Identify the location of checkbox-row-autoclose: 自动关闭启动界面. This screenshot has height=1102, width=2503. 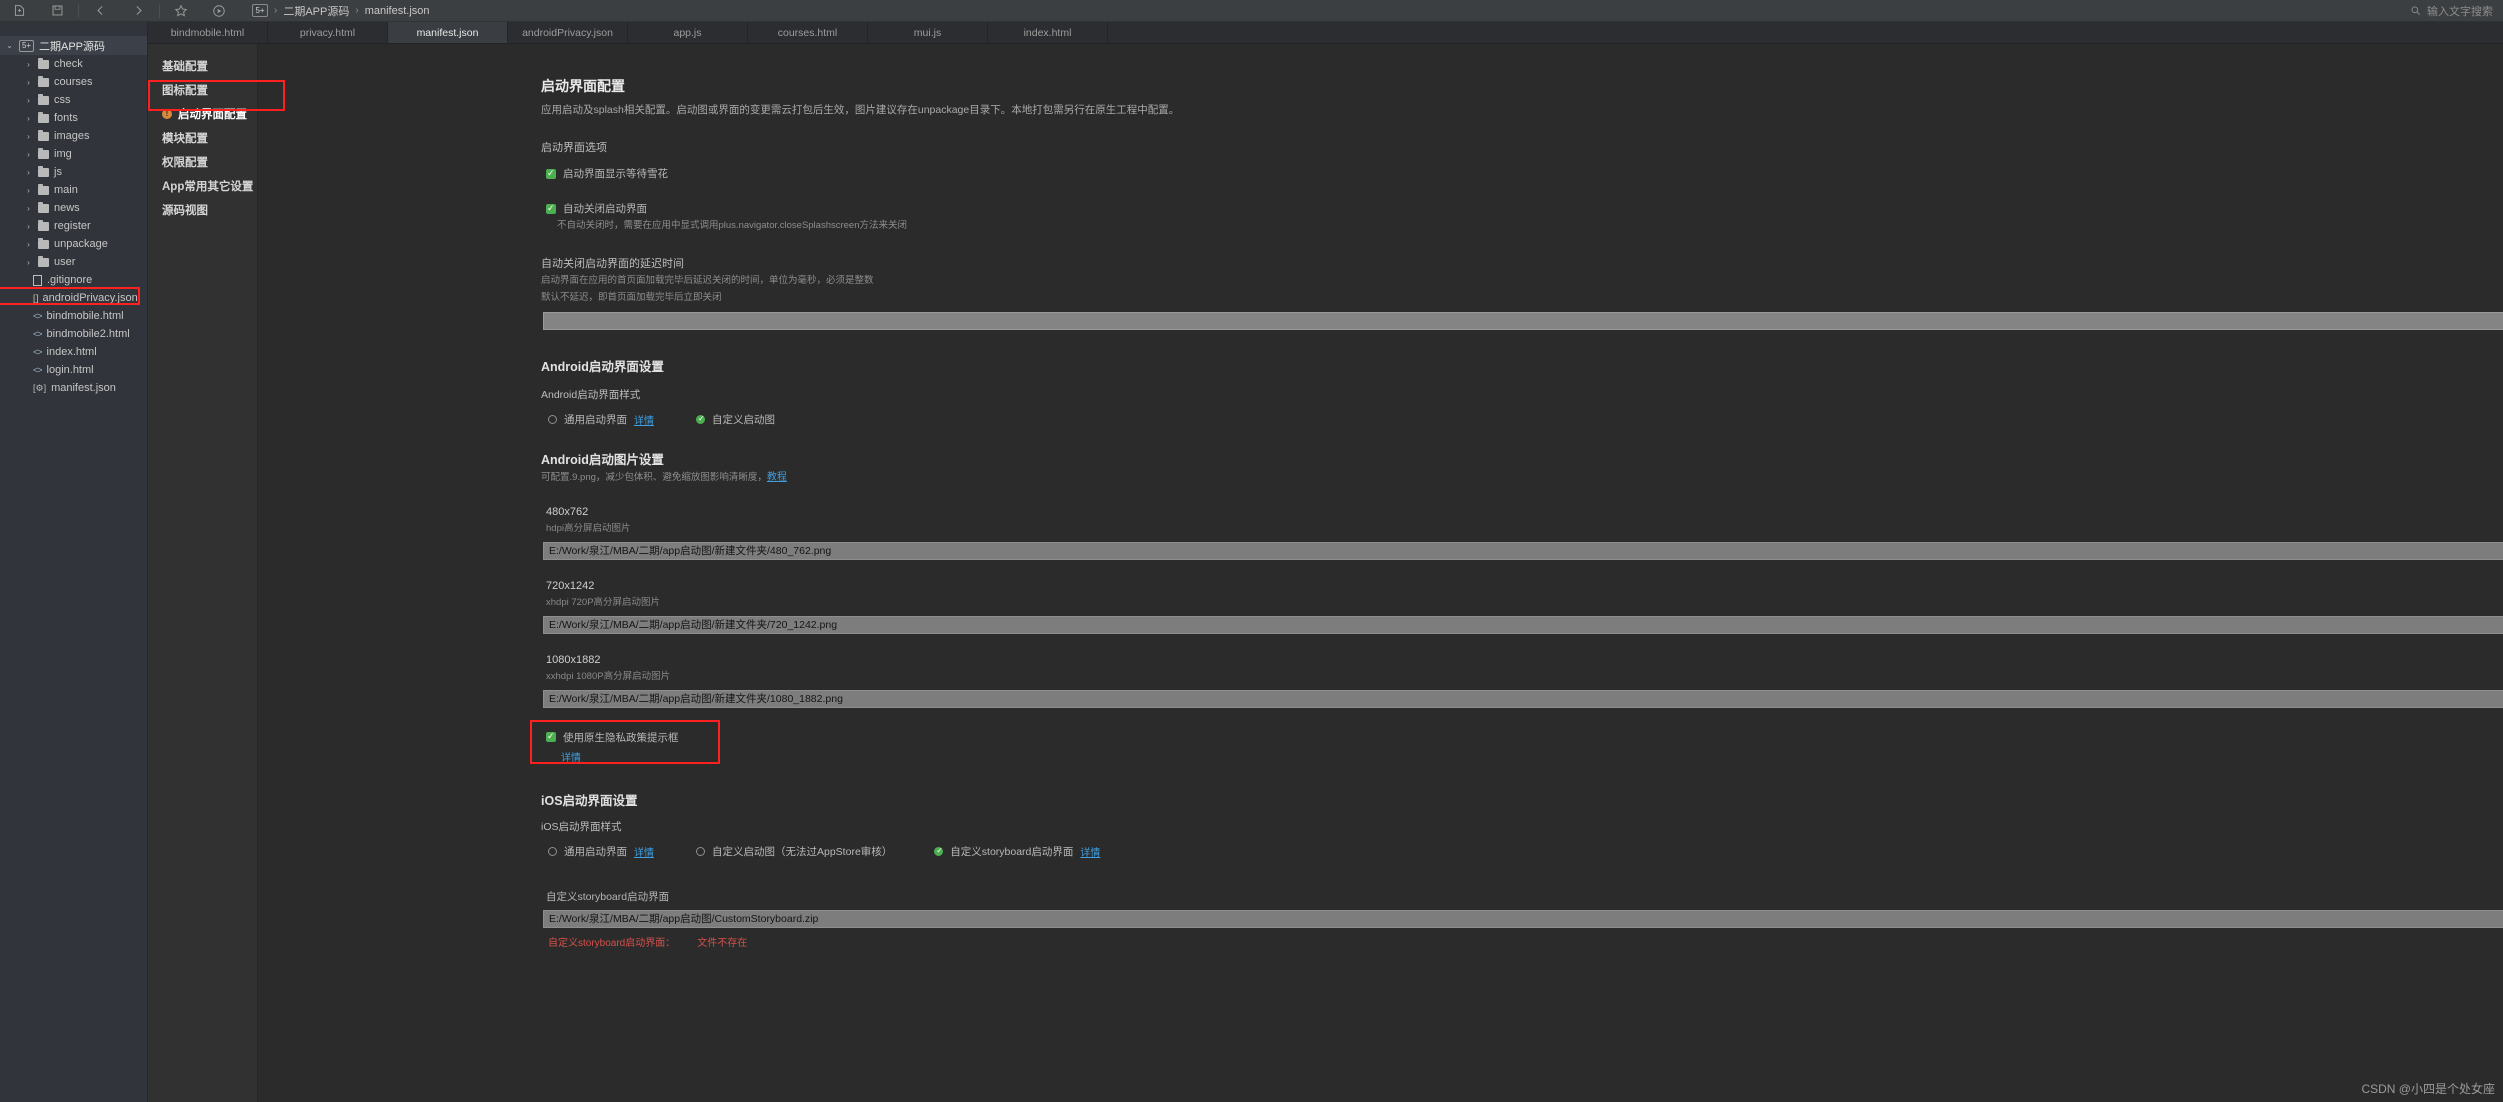
(1524, 208).